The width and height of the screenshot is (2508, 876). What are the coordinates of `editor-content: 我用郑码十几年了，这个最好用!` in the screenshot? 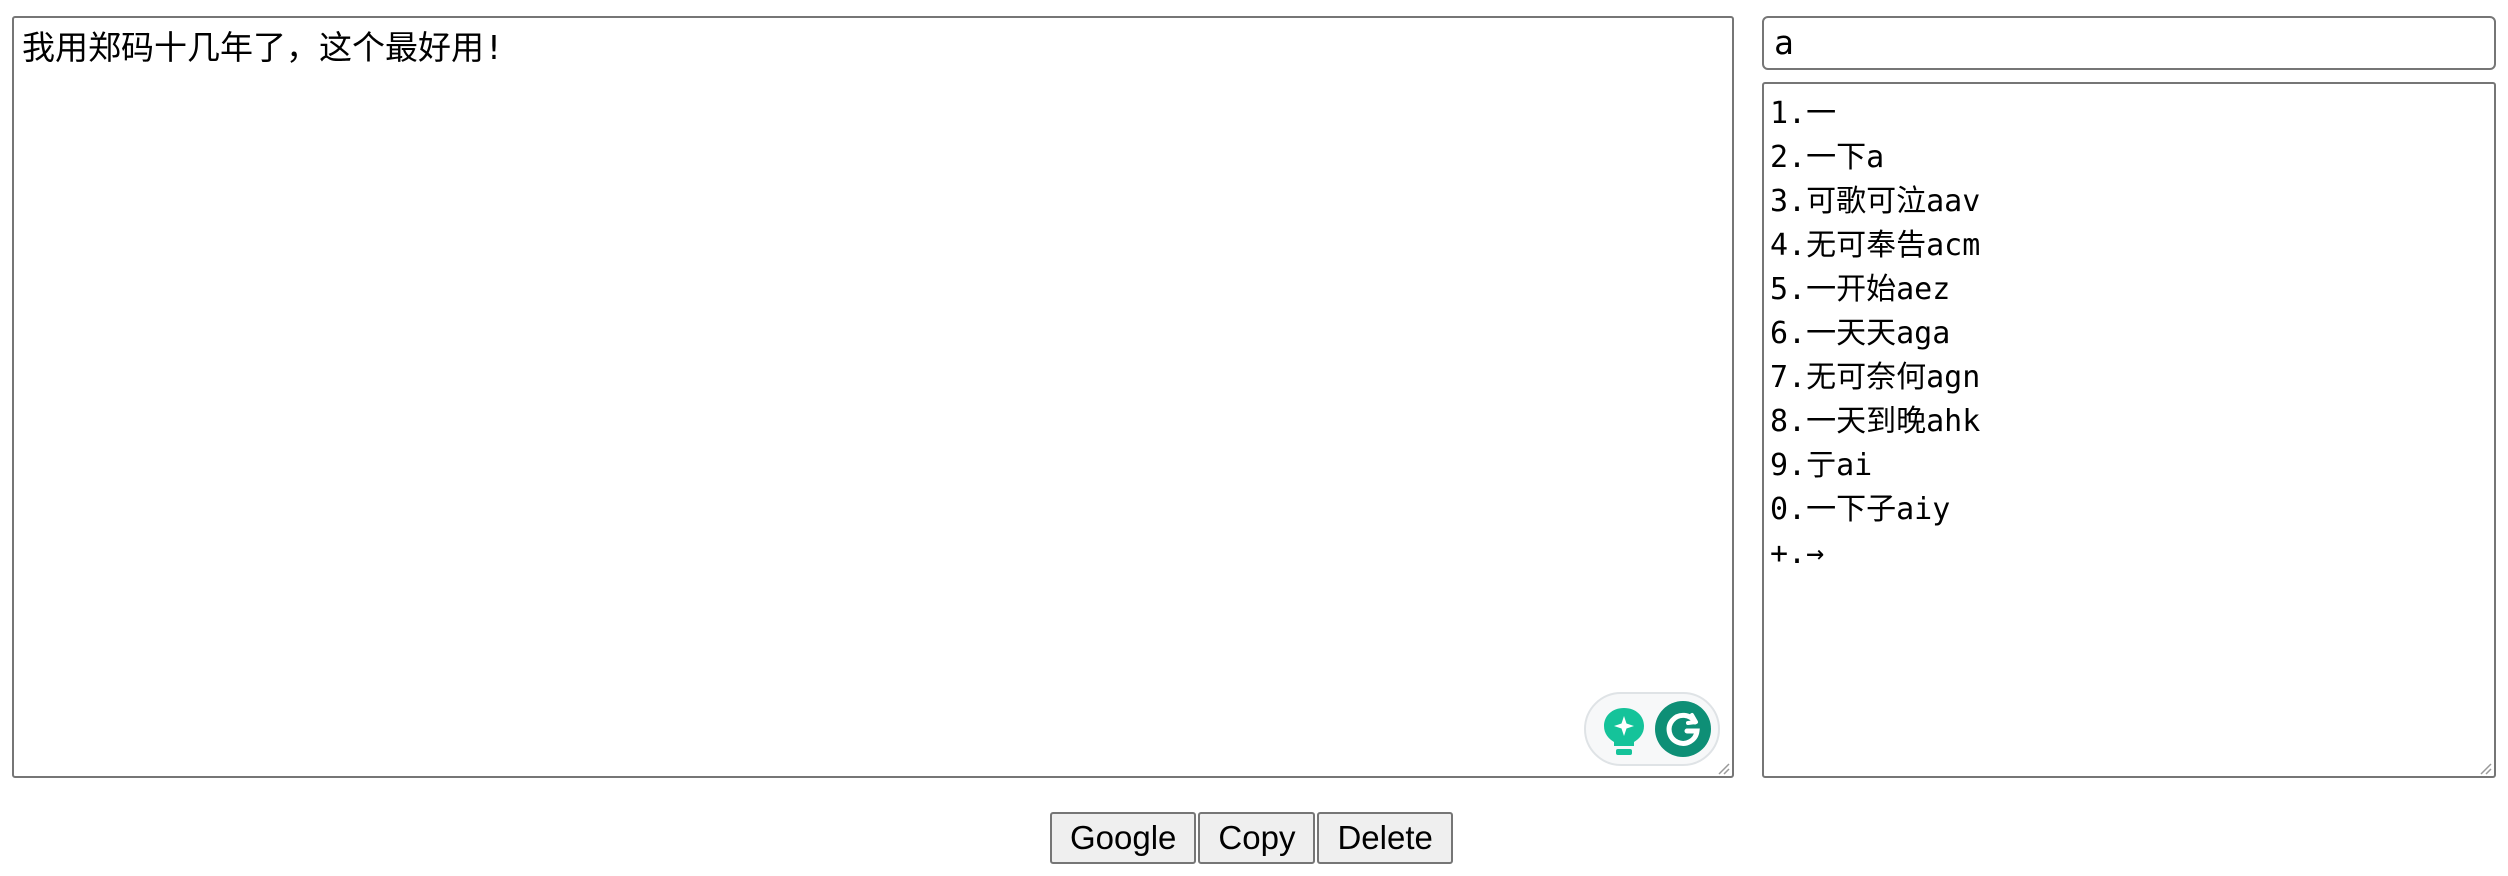 It's located at (263, 47).